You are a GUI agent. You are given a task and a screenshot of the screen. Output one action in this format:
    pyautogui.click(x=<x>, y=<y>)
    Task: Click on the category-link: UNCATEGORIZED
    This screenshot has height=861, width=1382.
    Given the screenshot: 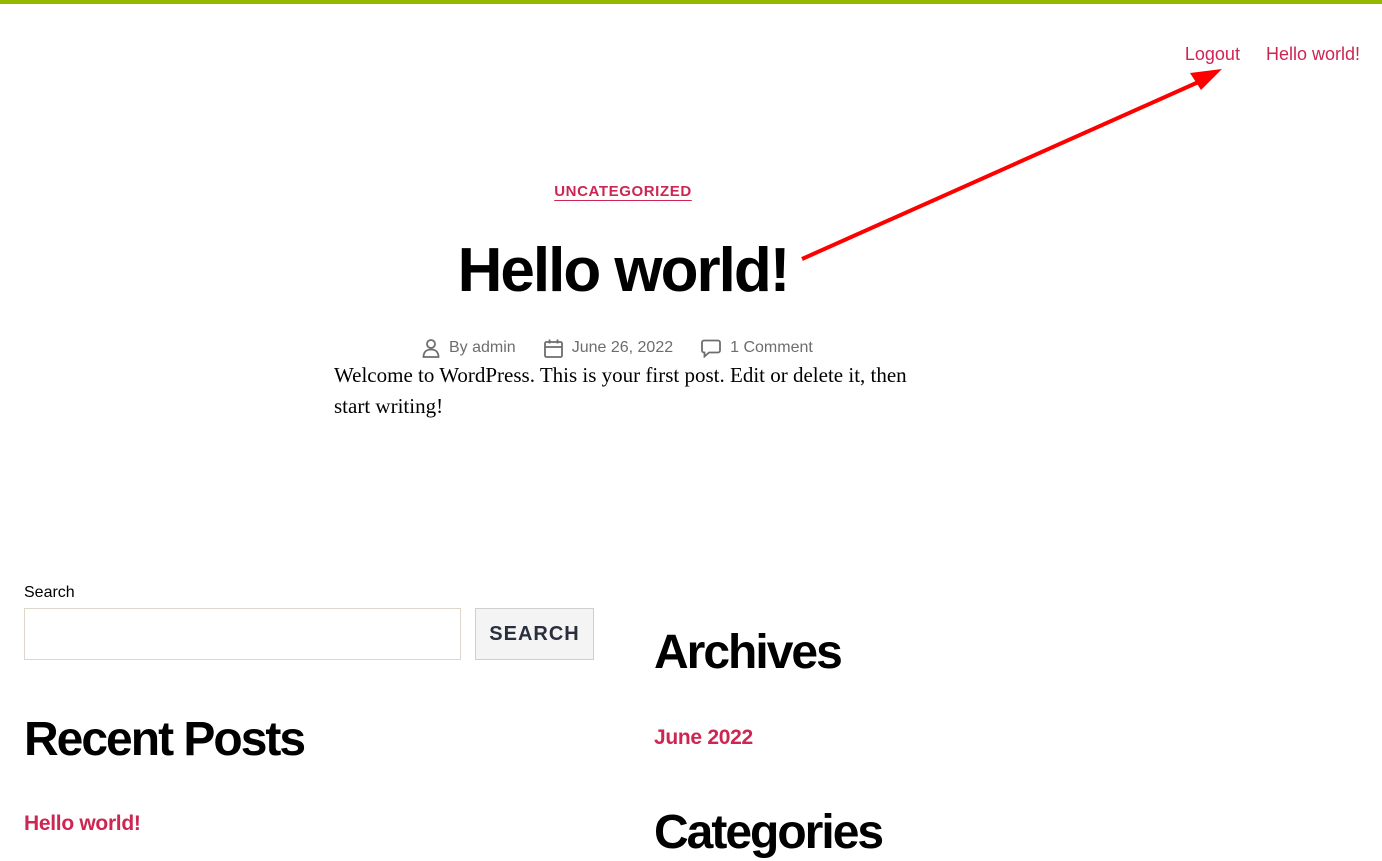 What is the action you would take?
    pyautogui.click(x=623, y=191)
    